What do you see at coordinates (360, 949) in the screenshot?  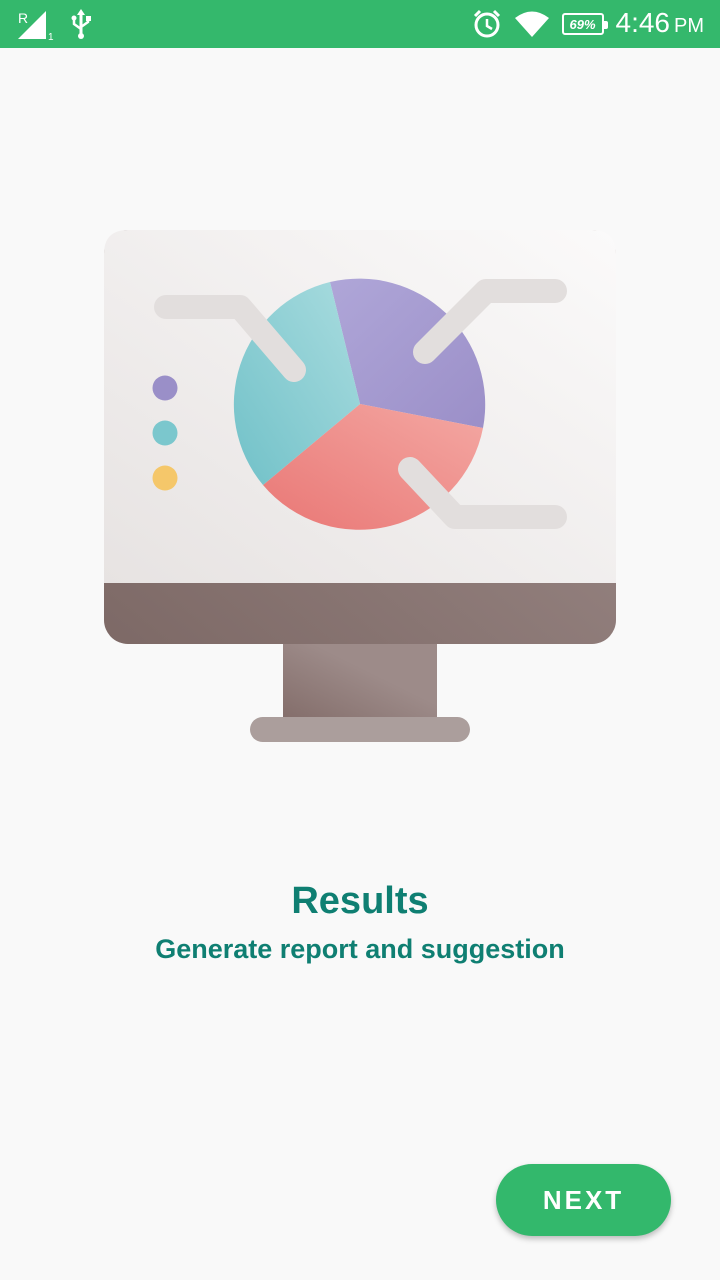 I see `onboarding-subtitle: Generate report and suggestion` at bounding box center [360, 949].